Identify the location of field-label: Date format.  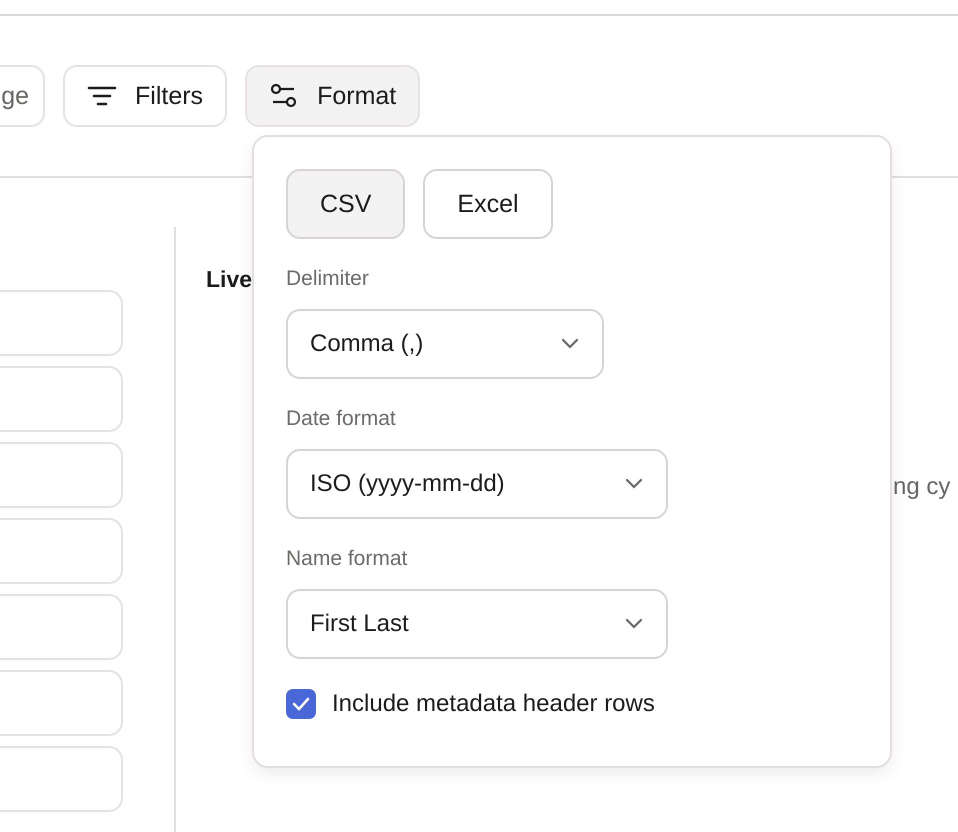
(341, 419).